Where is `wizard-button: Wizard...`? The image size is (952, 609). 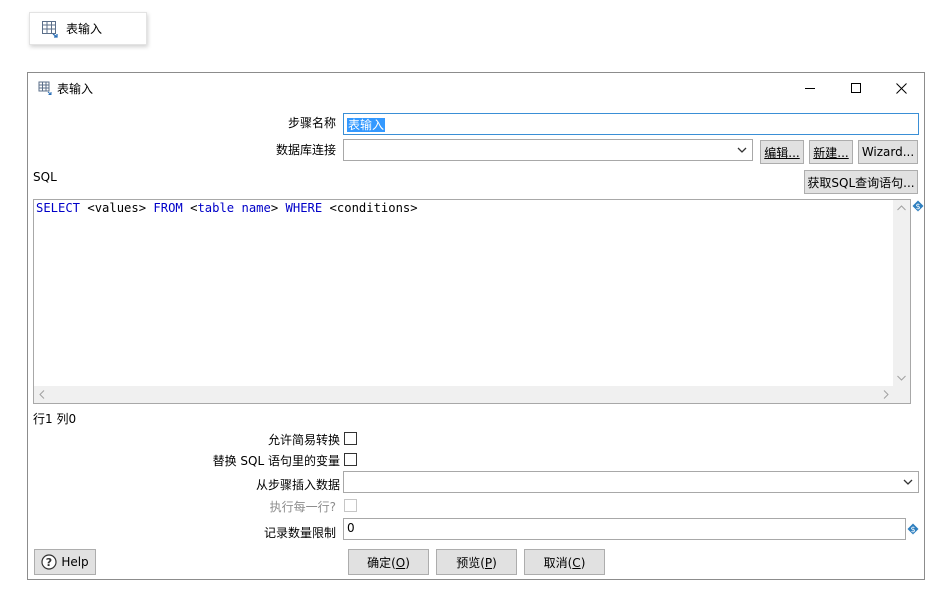 wizard-button: Wizard... is located at coordinates (888, 152).